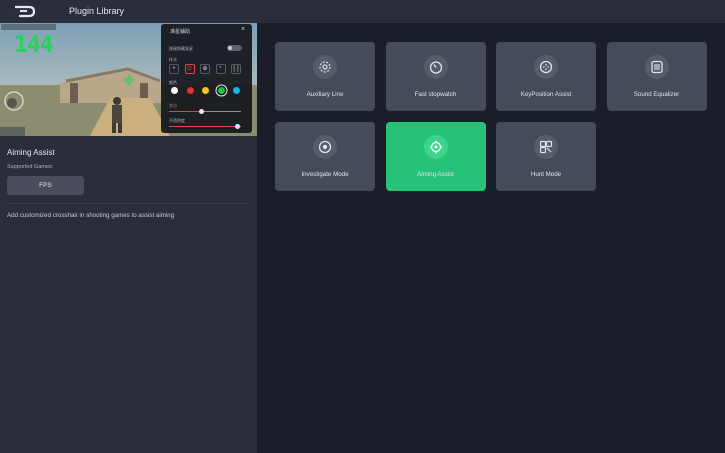 The width and height of the screenshot is (725, 453). What do you see at coordinates (234, 48) in the screenshot?
I see `hide-crosshair-toggle` at bounding box center [234, 48].